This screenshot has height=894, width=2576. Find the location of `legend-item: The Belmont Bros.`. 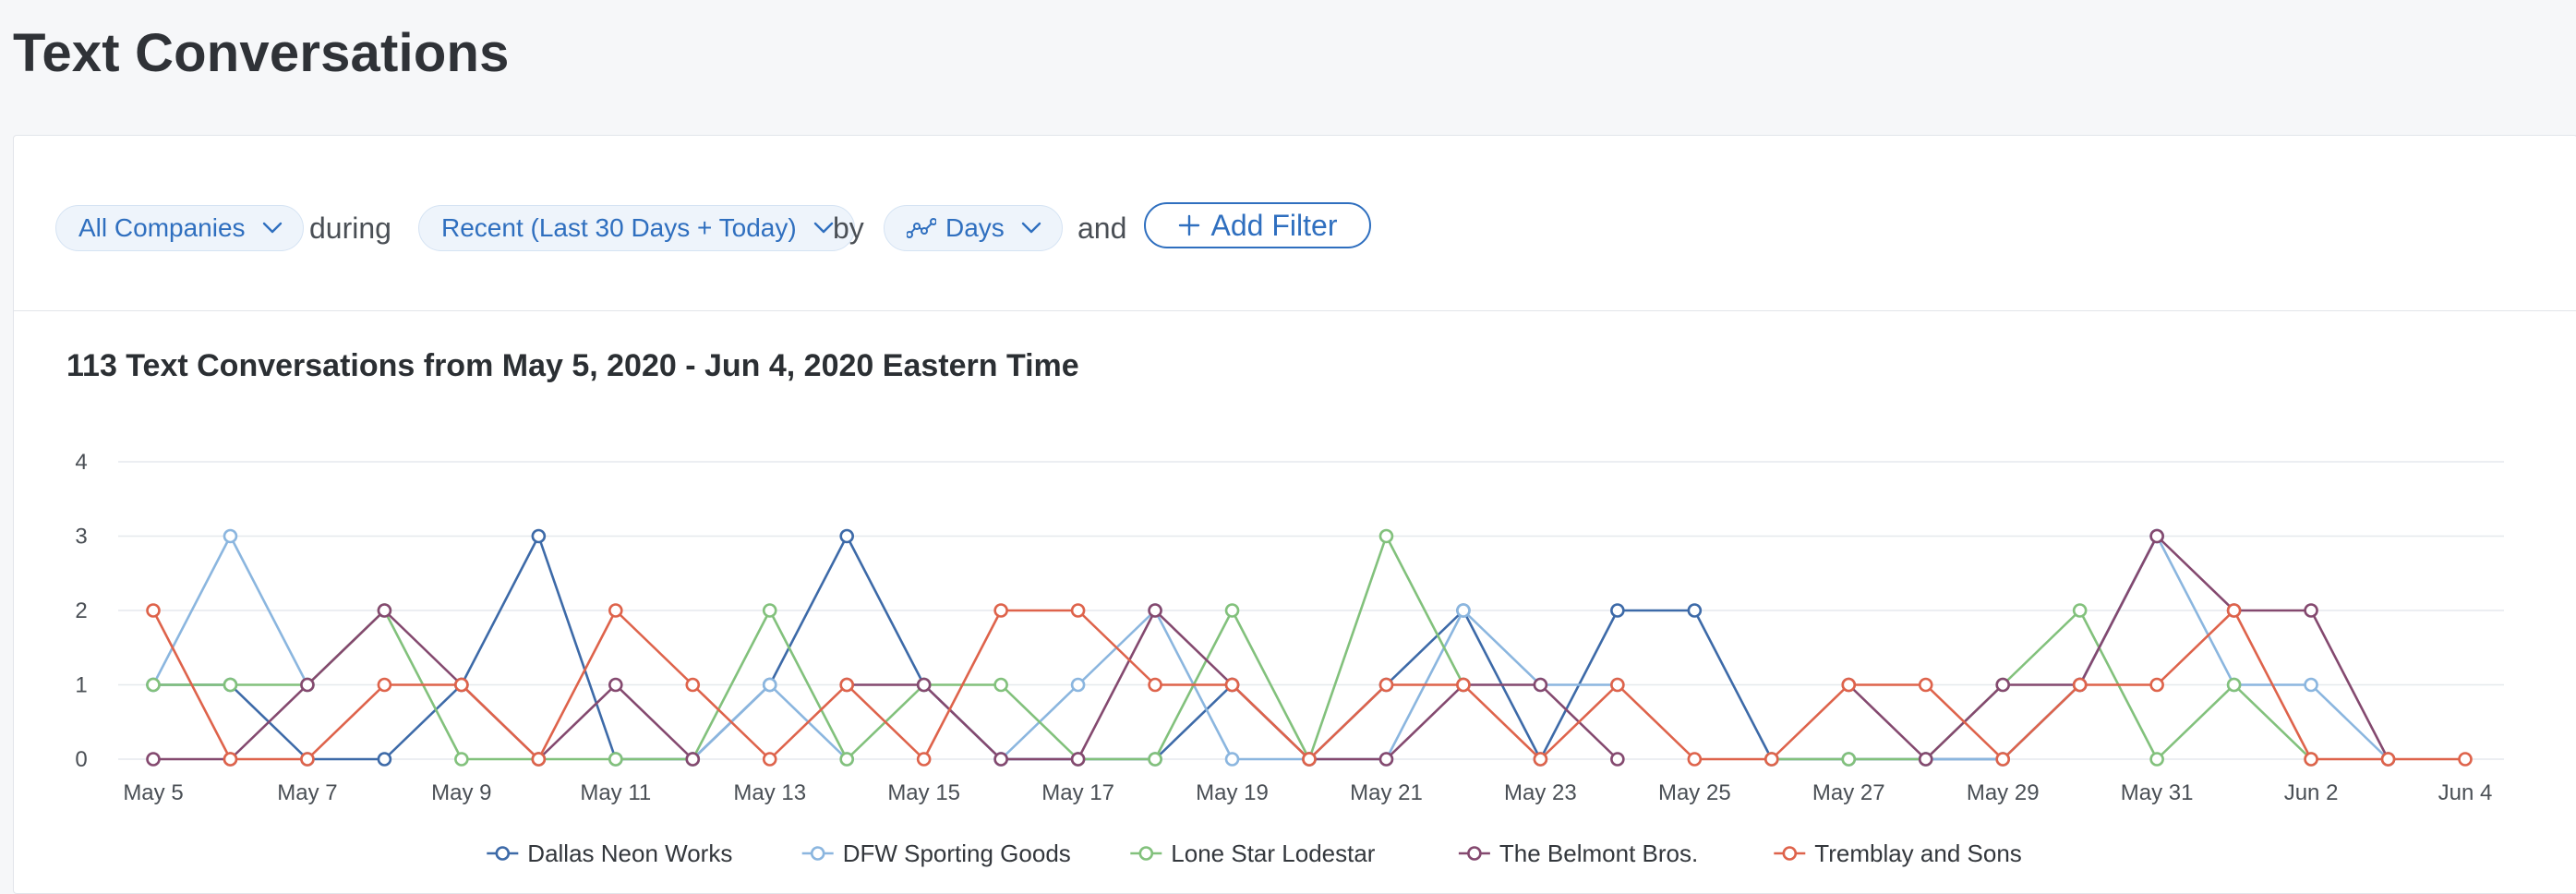

legend-item: The Belmont Bros. is located at coordinates (1578, 853).